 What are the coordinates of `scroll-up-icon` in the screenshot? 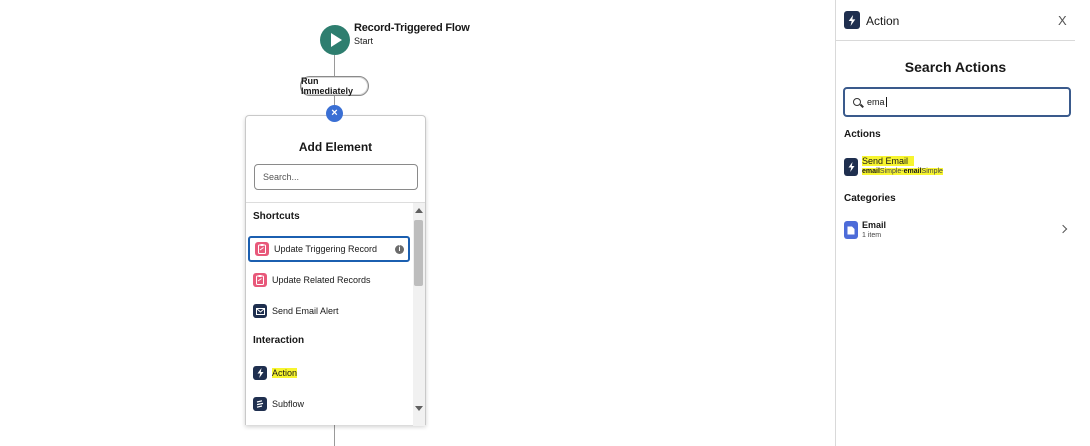 It's located at (419, 210).